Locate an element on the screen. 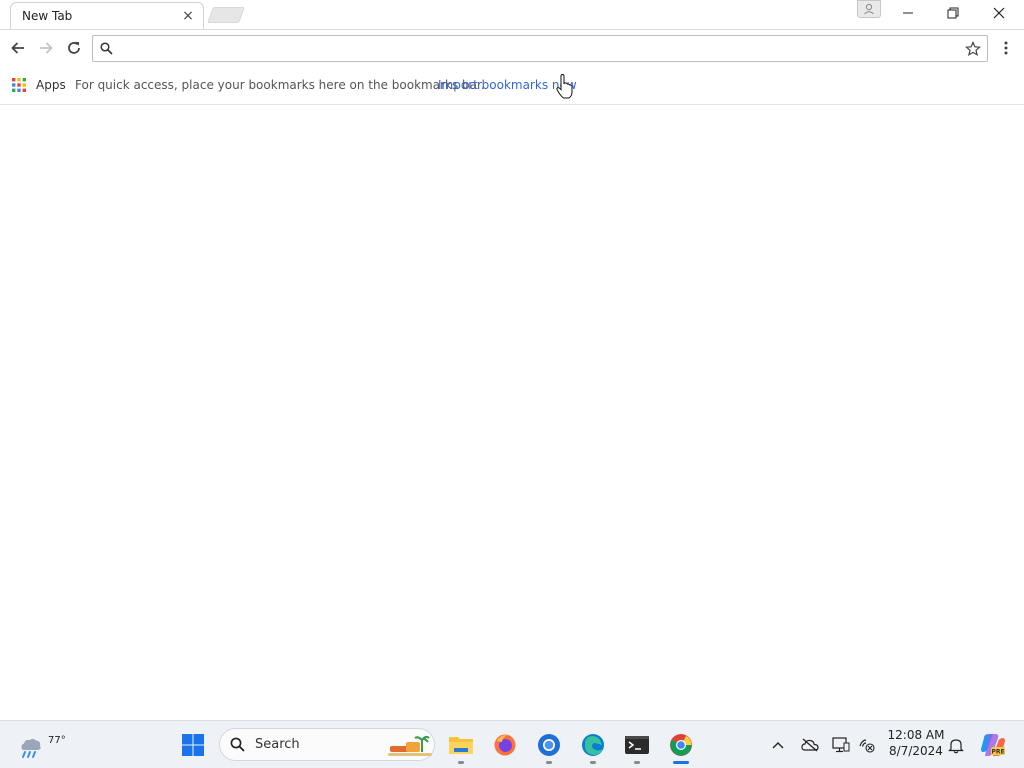 The height and width of the screenshot is (768, 1024). file-explorer-icon is located at coordinates (461, 745).